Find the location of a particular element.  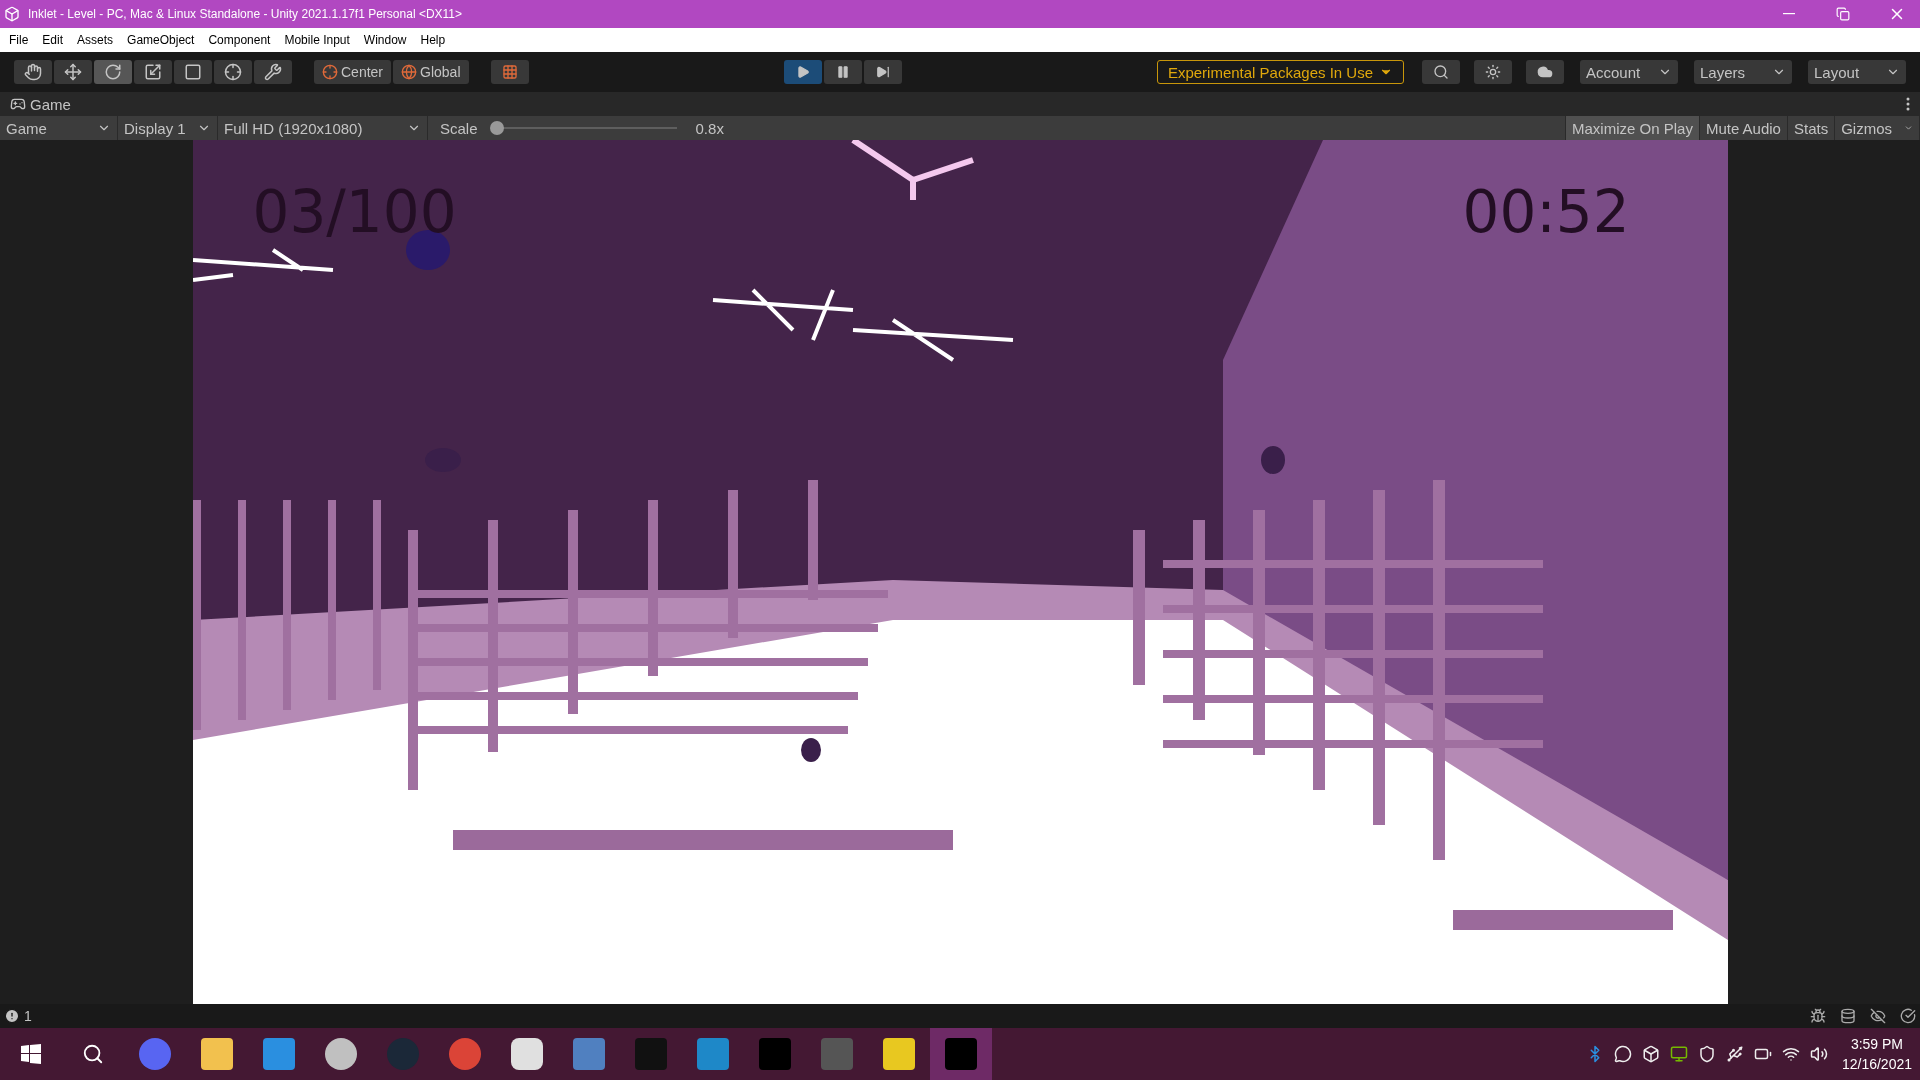

cloud-icon is located at coordinates (1545, 72).